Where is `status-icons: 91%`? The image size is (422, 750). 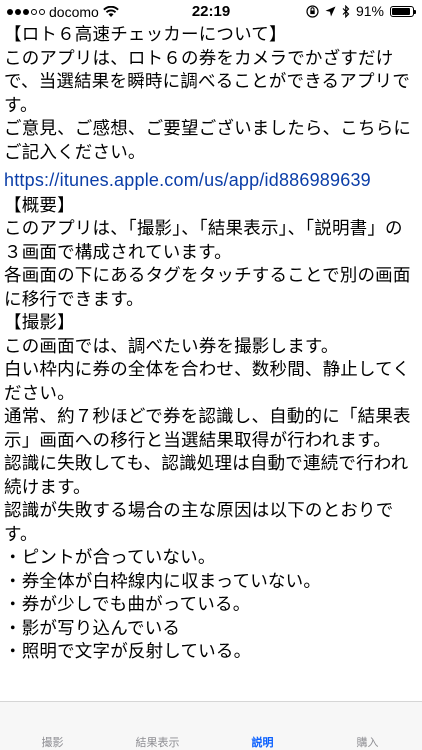 status-icons: 91% is located at coordinates (361, 11).